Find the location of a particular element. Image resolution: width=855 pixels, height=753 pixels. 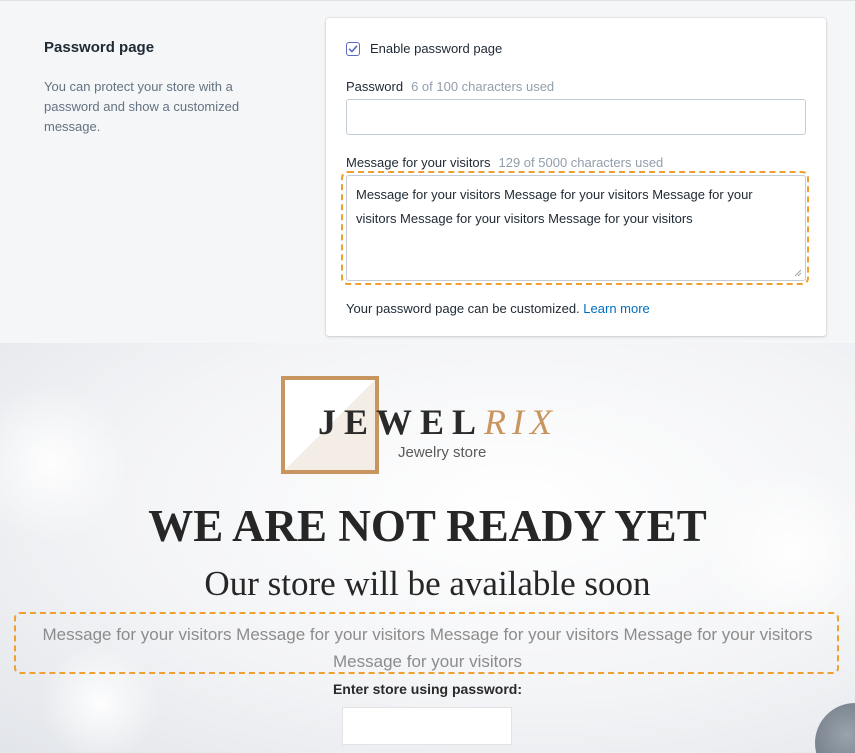

section-title: Password page is located at coordinates (99, 47).